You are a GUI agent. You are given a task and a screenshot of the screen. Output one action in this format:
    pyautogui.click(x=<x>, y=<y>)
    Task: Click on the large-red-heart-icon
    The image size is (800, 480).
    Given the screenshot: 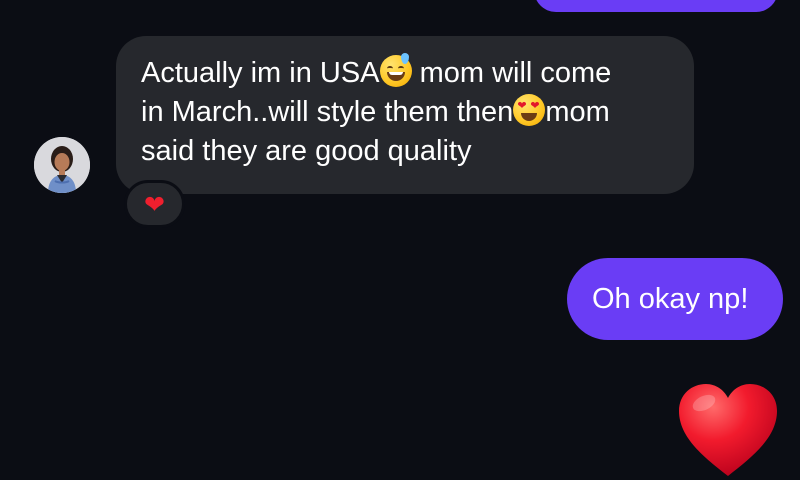 What is the action you would take?
    pyautogui.click(x=728, y=430)
    